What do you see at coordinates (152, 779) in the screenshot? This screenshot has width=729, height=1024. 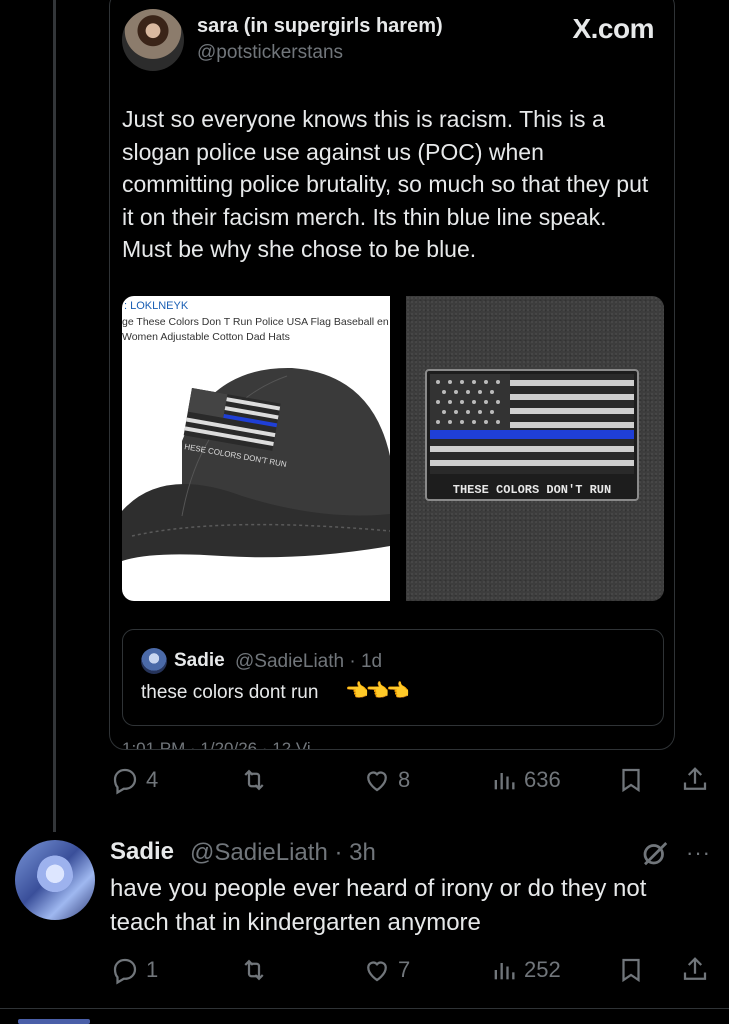 I see `reply-count: 4` at bounding box center [152, 779].